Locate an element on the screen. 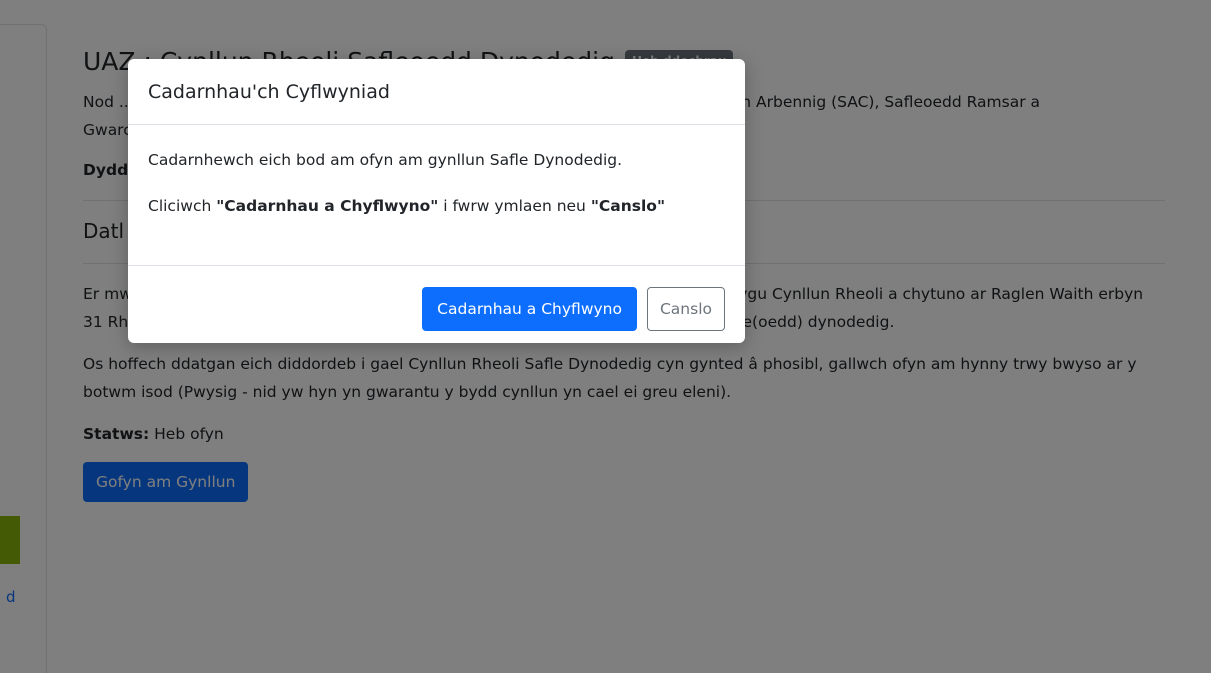  confirm-submit-button: Cadarnhau a Chyflwyno is located at coordinates (529, 309).